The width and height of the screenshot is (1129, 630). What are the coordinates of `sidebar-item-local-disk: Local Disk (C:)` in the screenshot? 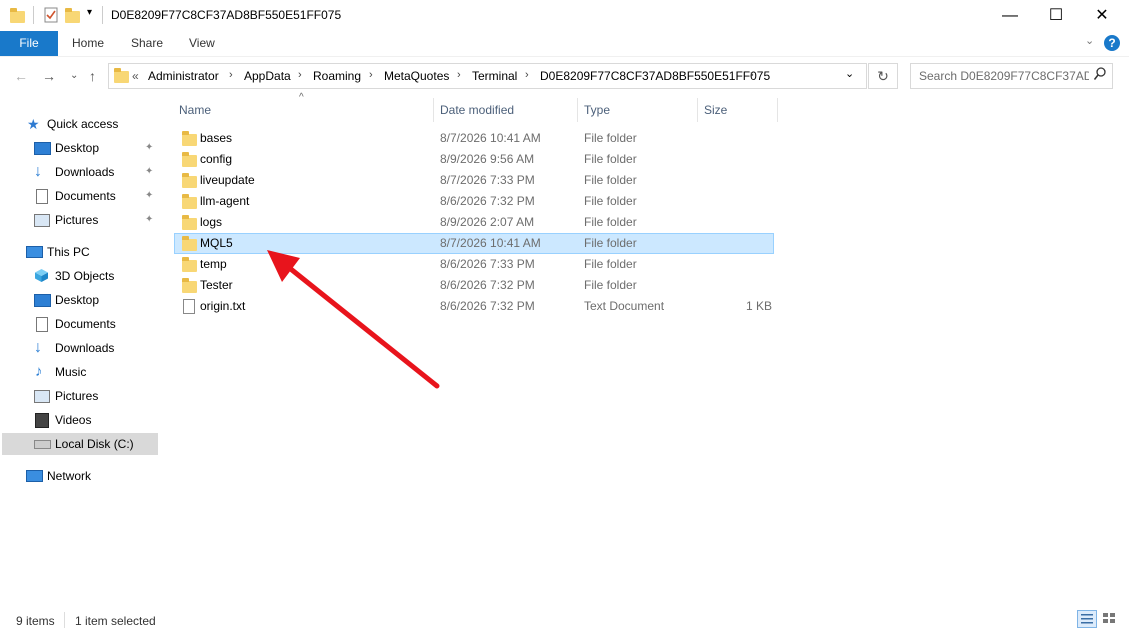 It's located at (80, 444).